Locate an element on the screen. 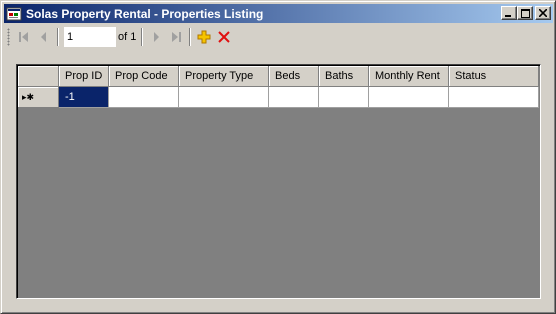  column-header-status: Status is located at coordinates (494, 76).